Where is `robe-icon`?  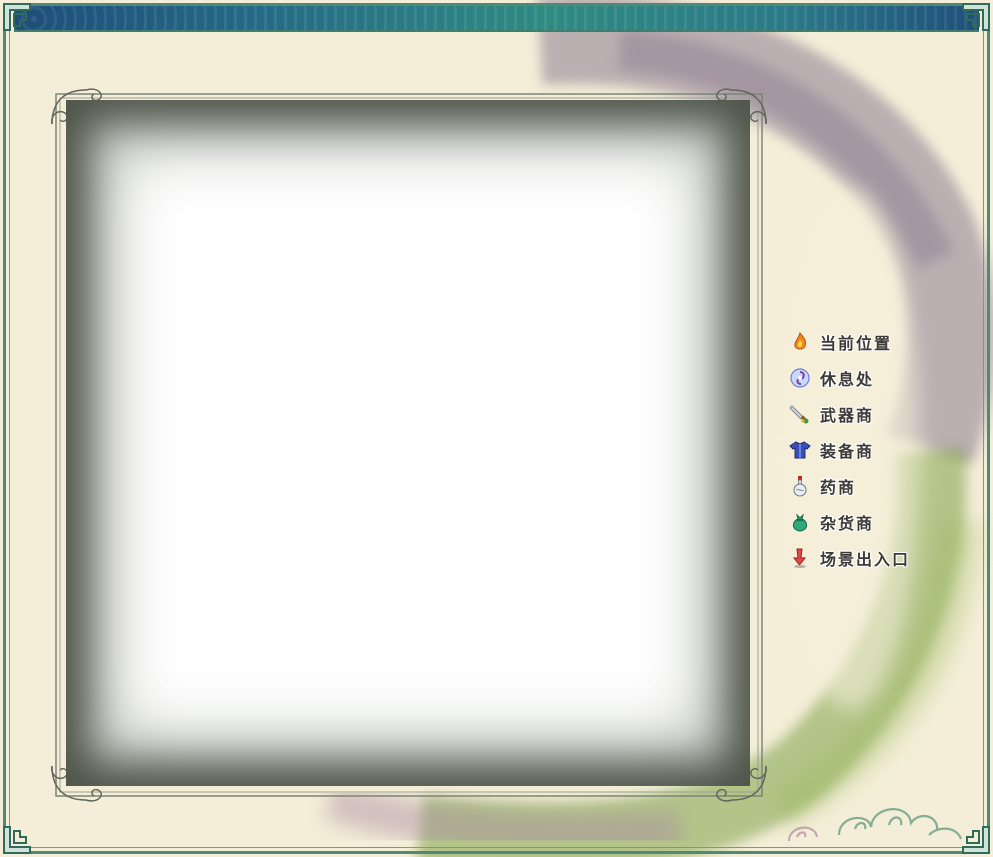 robe-icon is located at coordinates (800, 450).